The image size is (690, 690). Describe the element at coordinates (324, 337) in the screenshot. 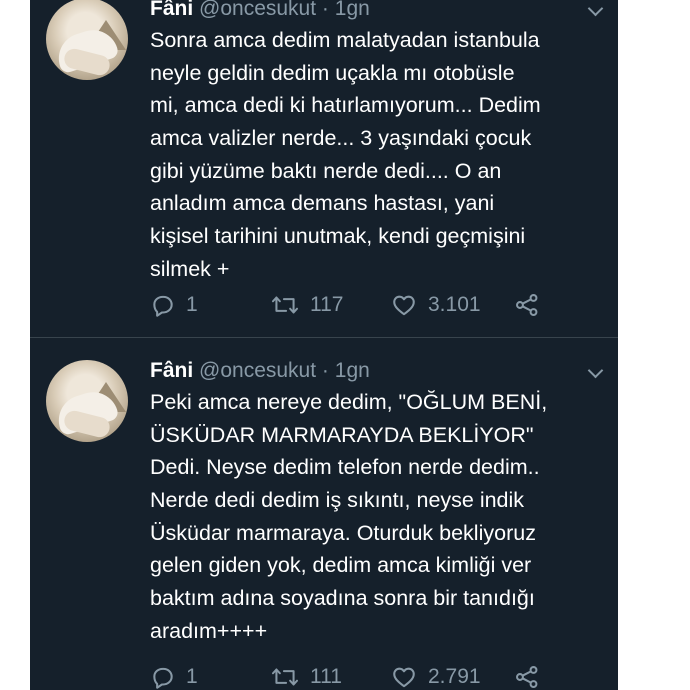

I see `tweet-divider` at that location.